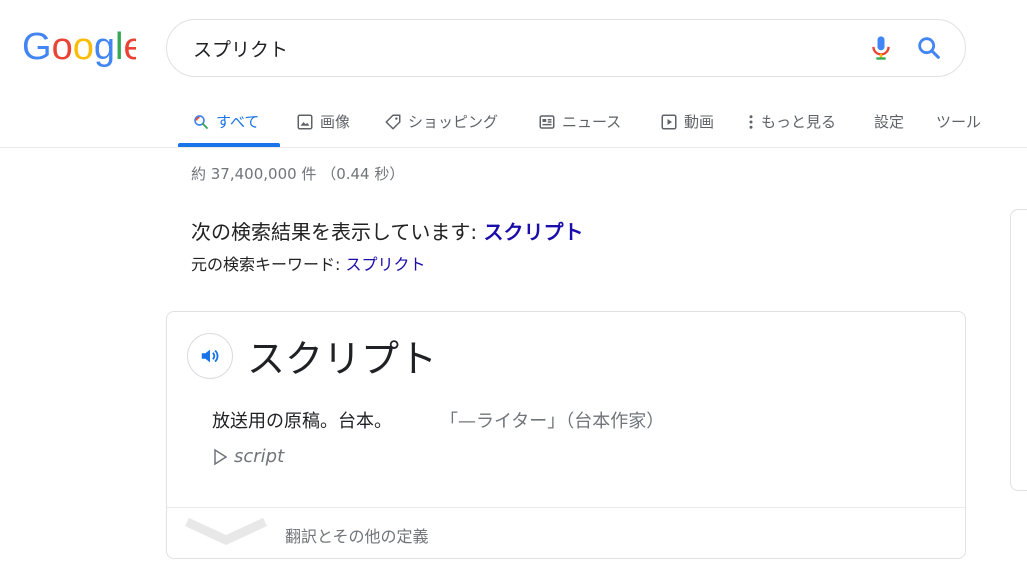 The height and width of the screenshot is (571, 1027). What do you see at coordinates (513, 48) in the screenshot?
I see `search-input` at bounding box center [513, 48].